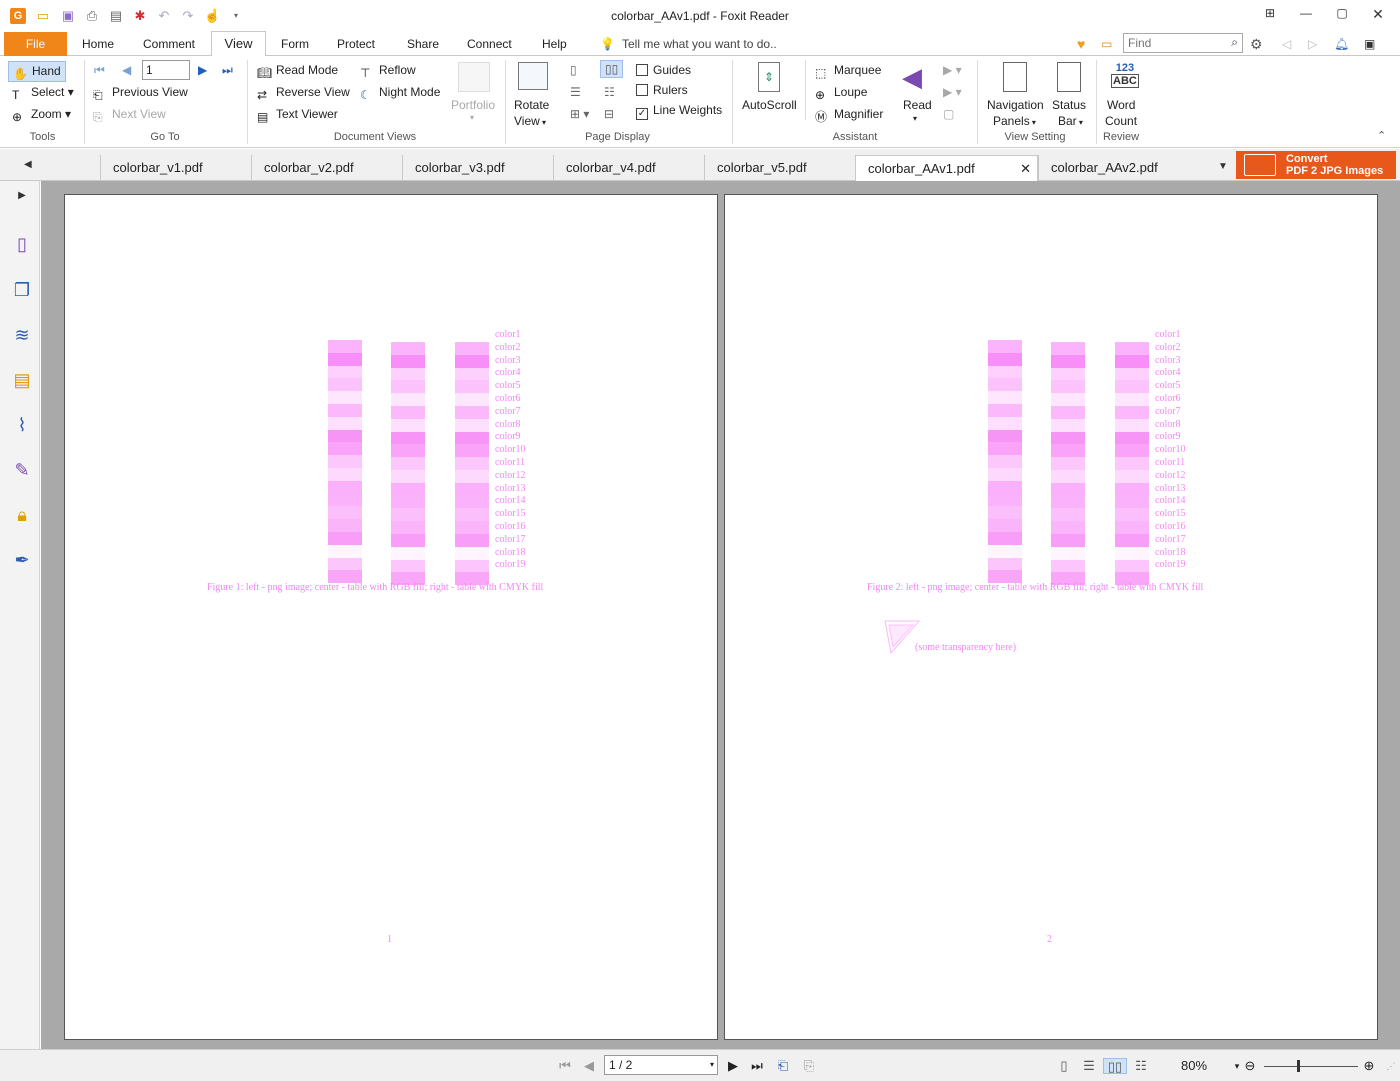  Describe the element at coordinates (1311, 1066) in the screenshot. I see `zoom-slider-track` at that location.